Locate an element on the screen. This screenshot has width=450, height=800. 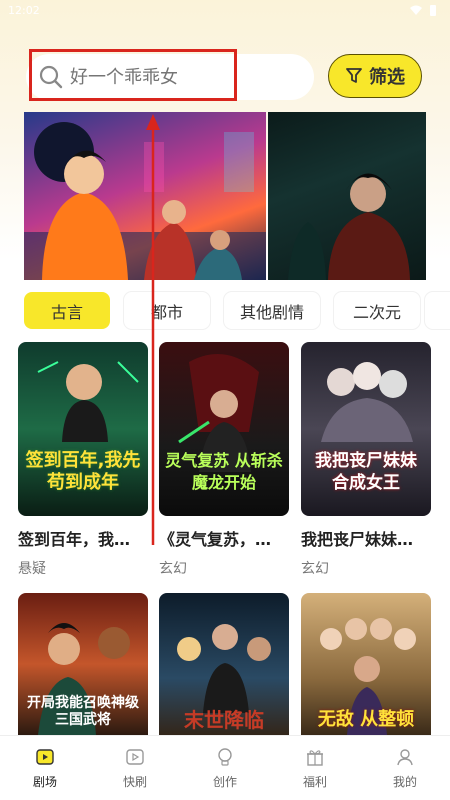
drama-cover: 开局我能召唤神级三国武将 is located at coordinates (83, 664).